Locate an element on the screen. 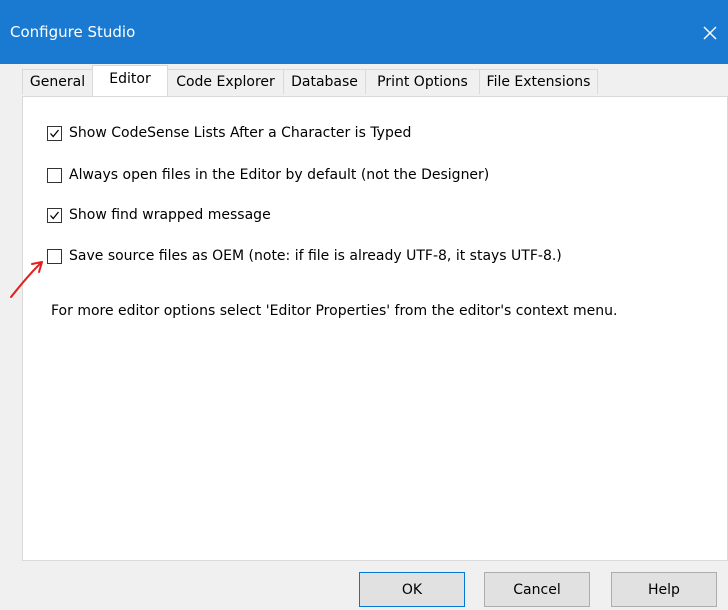  tab-database: Database is located at coordinates (324, 81).